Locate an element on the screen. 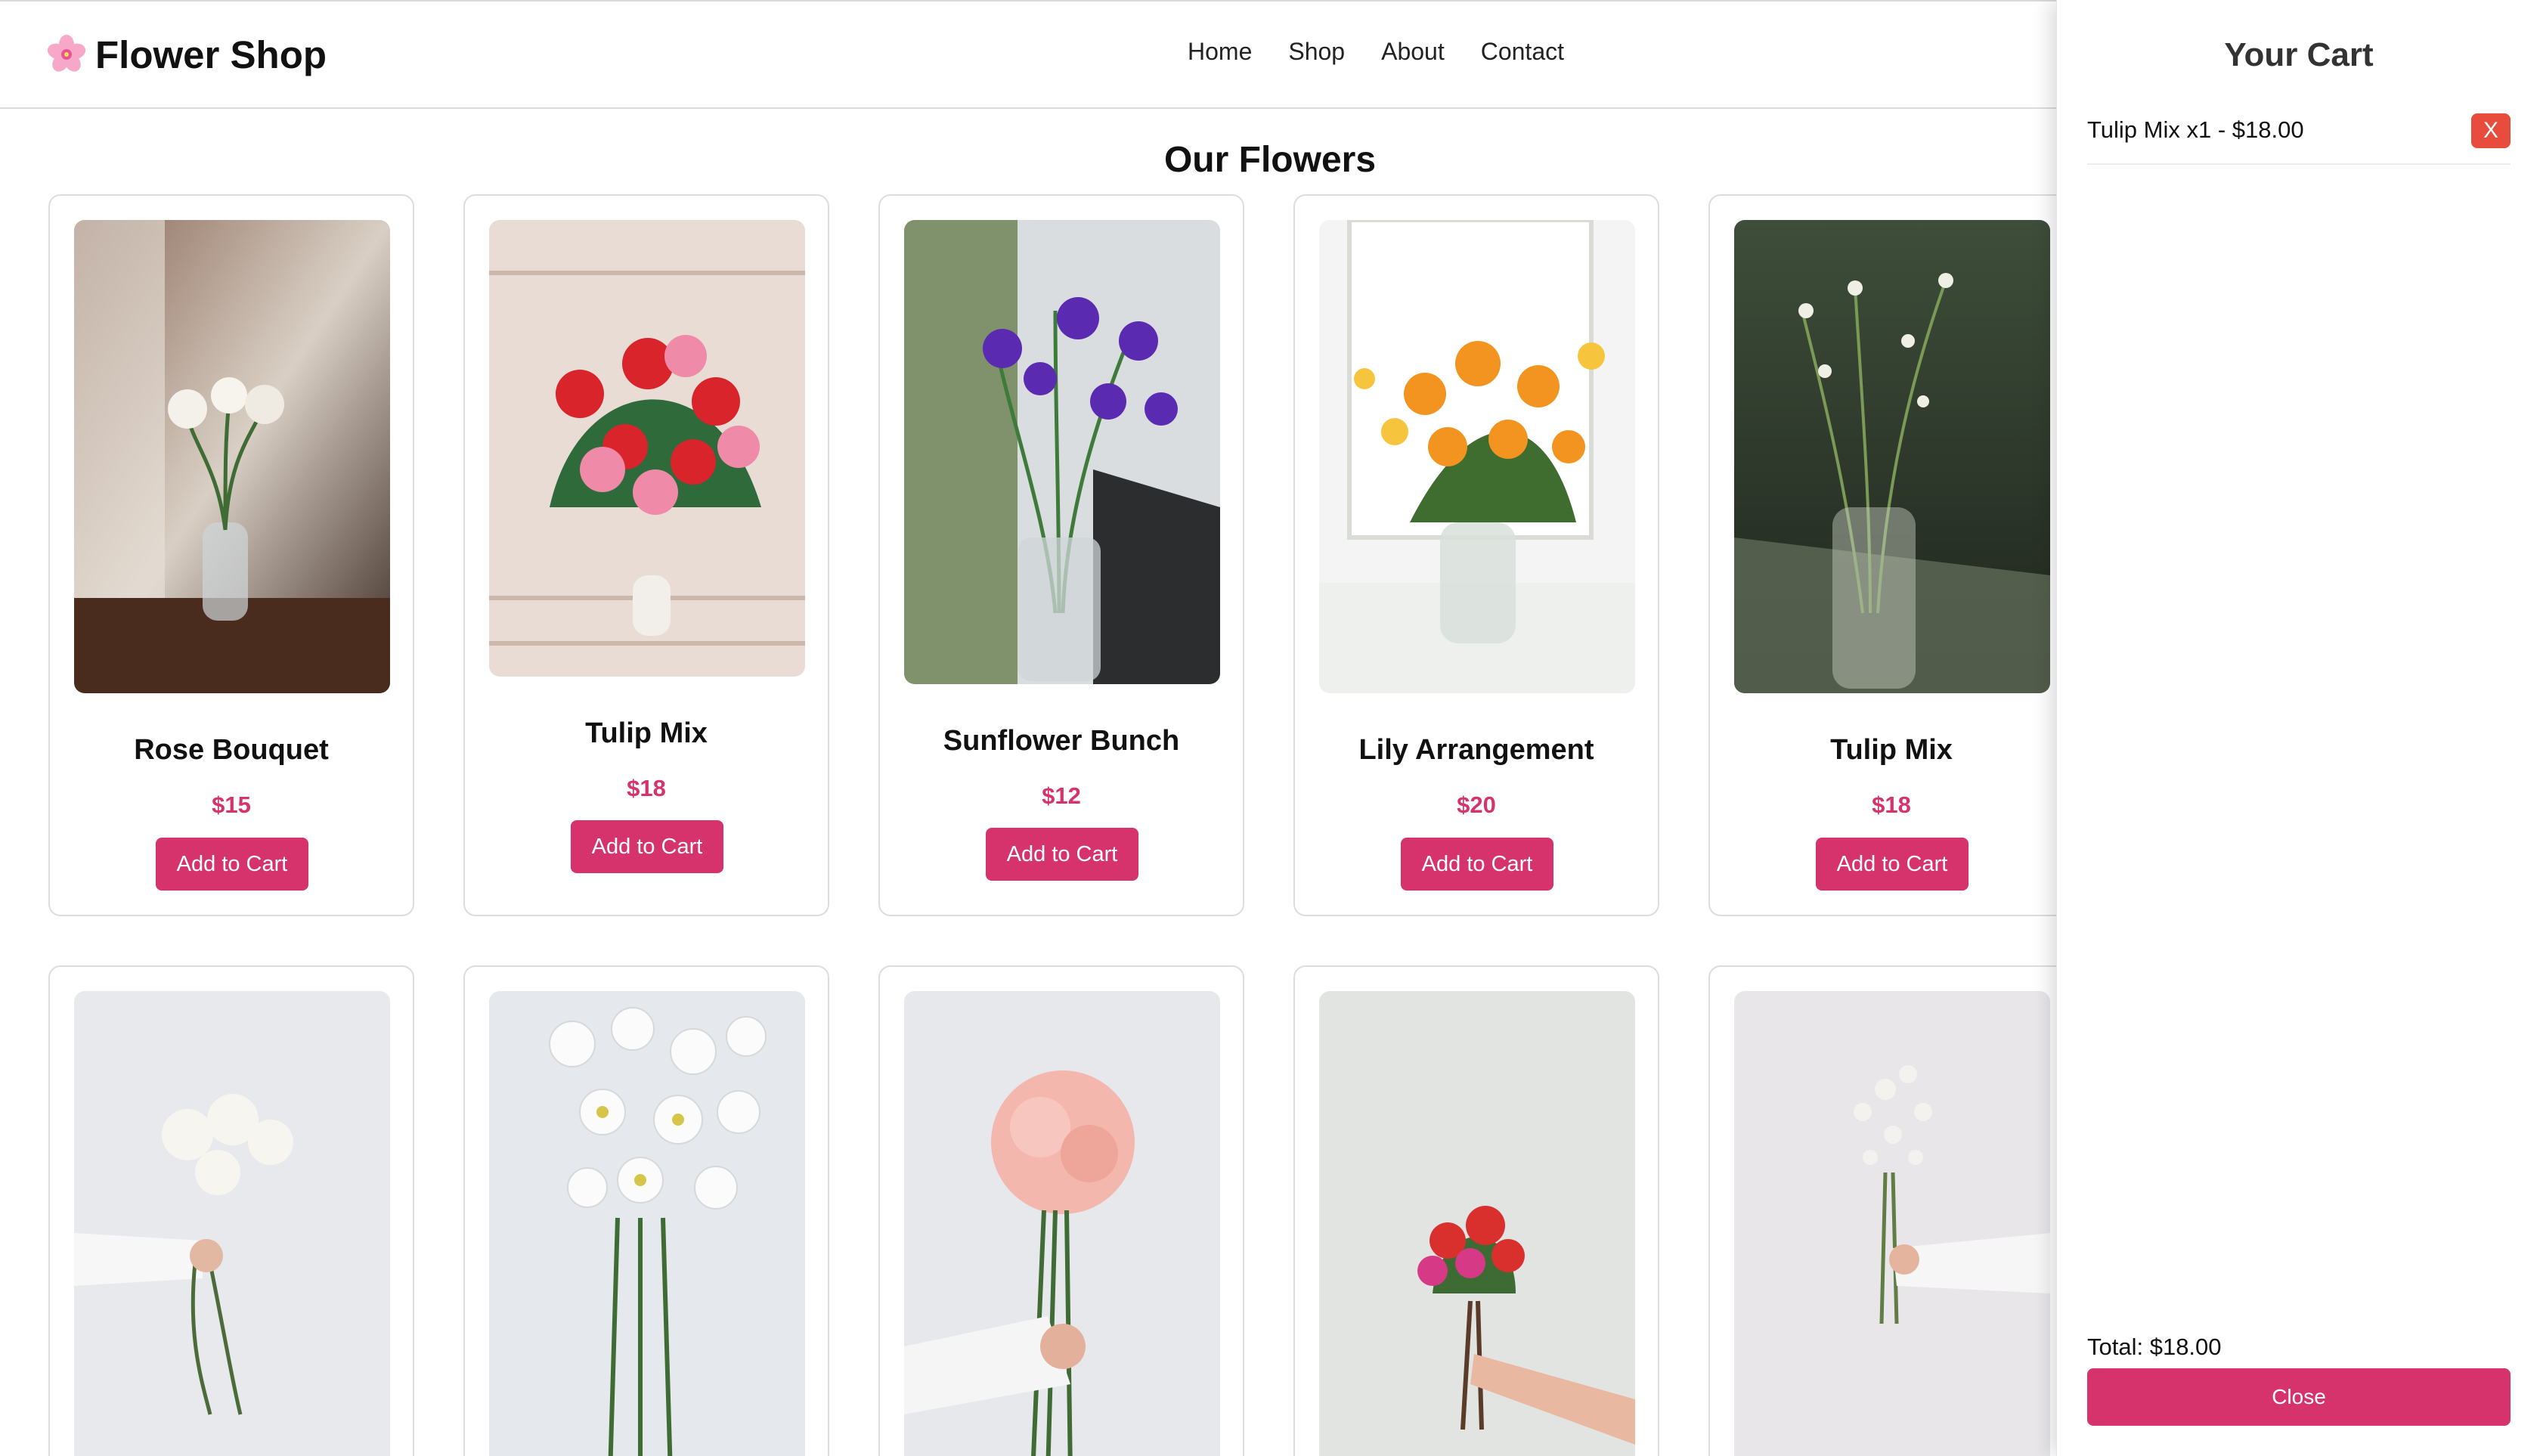 The image size is (2540, 1456). main-nav: Home Shop About Contact is located at coordinates (1394, 52).